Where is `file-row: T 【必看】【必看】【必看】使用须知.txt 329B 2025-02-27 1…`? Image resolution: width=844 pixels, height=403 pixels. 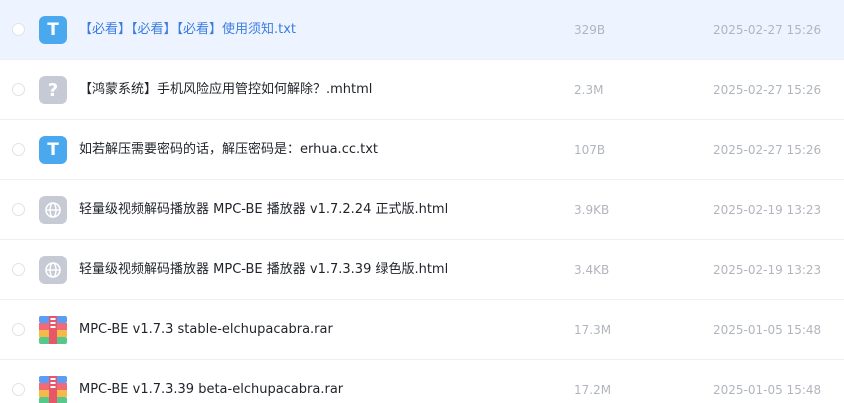 file-row: T 【必看】【必看】【必看】使用须知.txt 329B 2025-02-27 1… is located at coordinates (422, 30).